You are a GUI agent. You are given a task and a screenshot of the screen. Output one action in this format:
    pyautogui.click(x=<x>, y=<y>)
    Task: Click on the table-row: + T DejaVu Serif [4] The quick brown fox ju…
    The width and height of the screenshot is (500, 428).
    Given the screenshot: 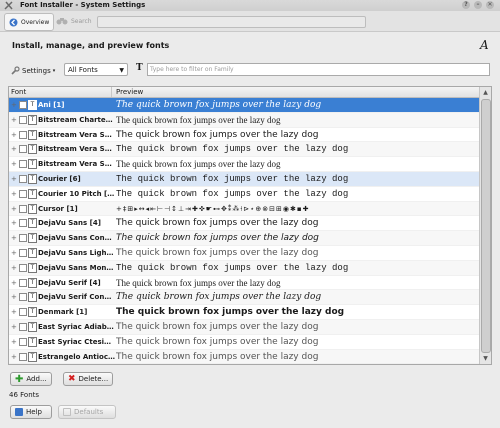 What is the action you would take?
    pyautogui.click(x=245, y=283)
    